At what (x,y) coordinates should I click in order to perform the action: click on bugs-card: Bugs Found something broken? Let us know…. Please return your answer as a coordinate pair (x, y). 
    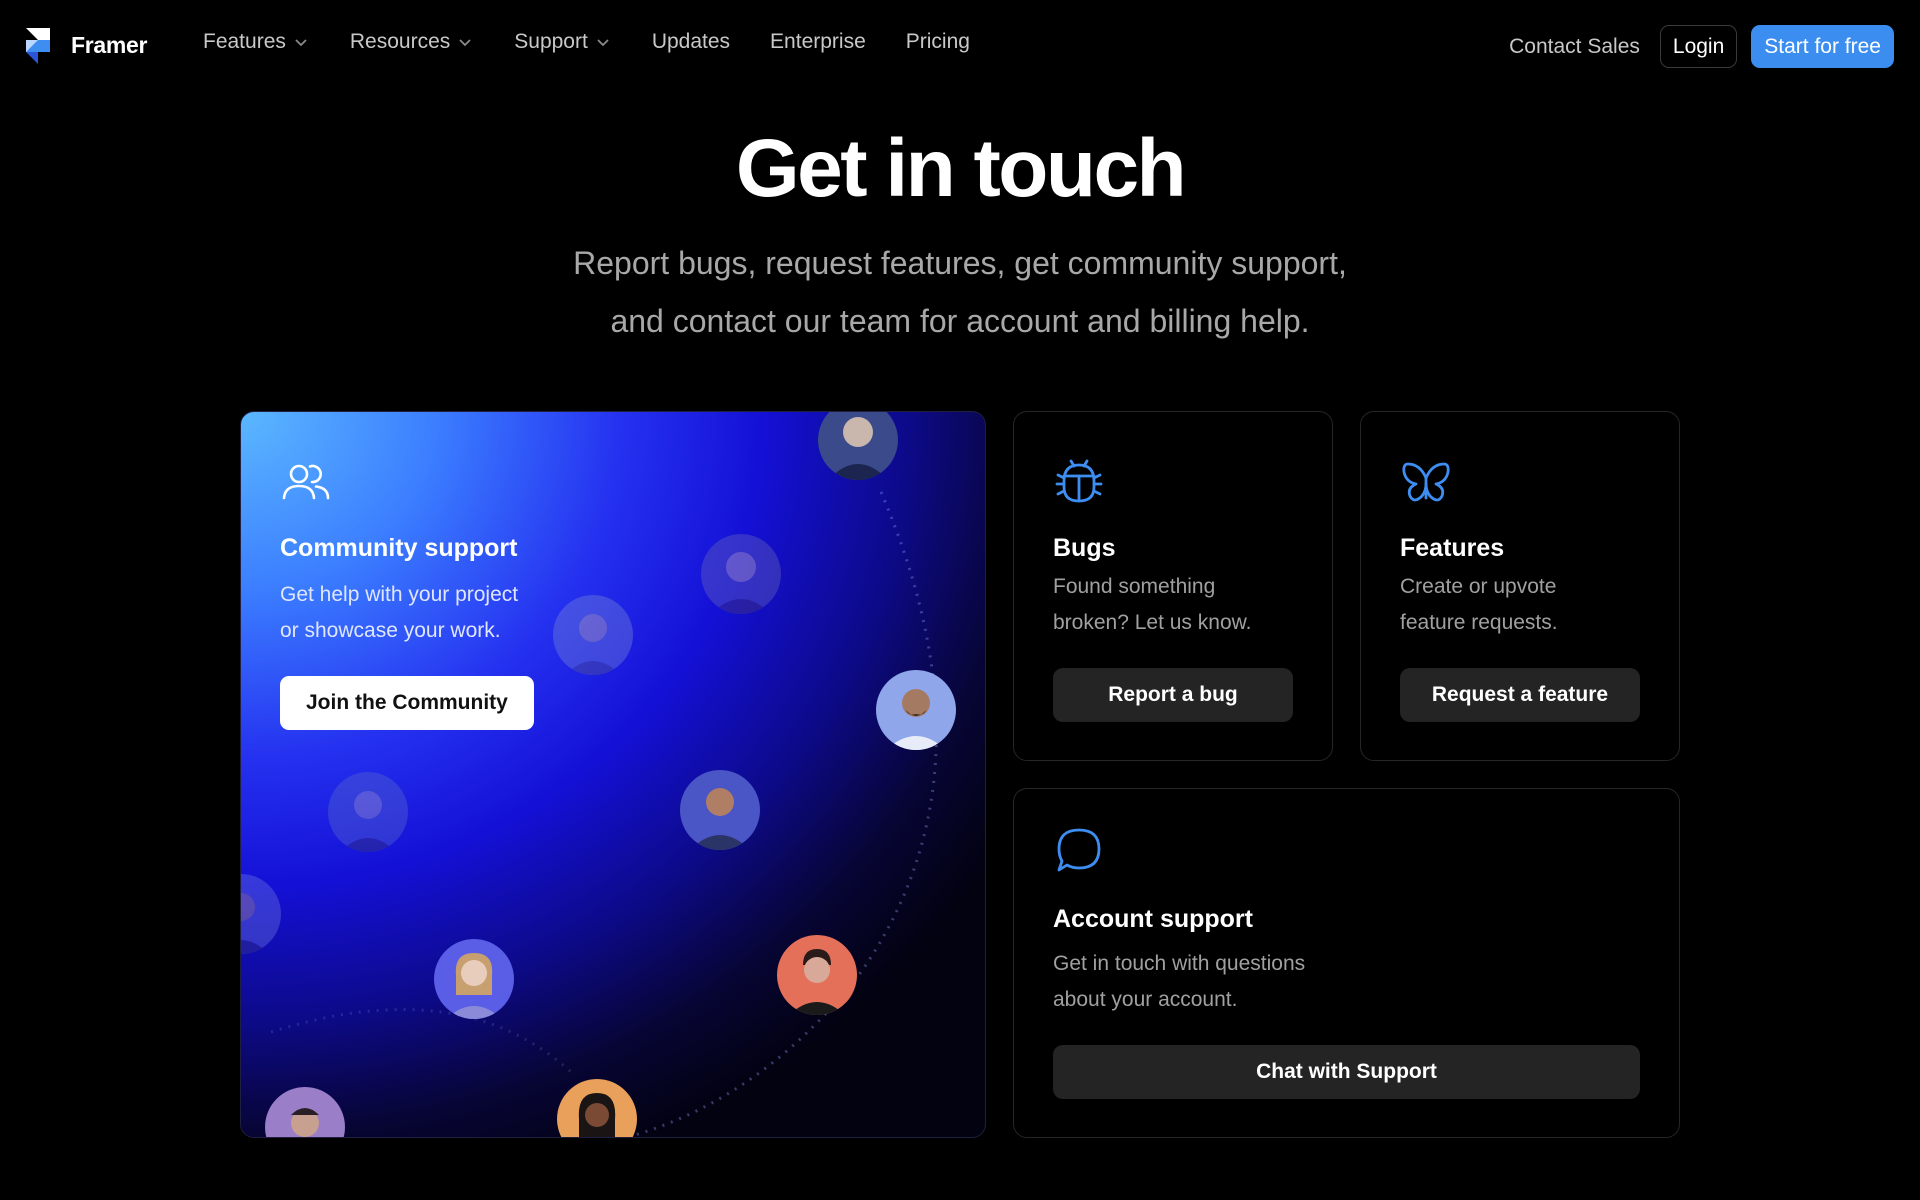
    Looking at the image, I should click on (1173, 586).